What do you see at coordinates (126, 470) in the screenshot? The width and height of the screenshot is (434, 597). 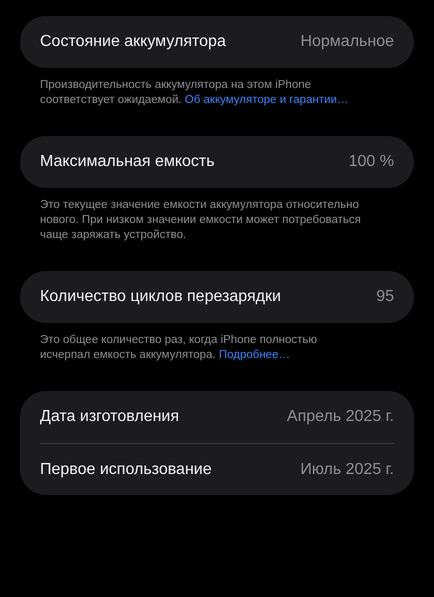 I see `row-label: Первое использование` at bounding box center [126, 470].